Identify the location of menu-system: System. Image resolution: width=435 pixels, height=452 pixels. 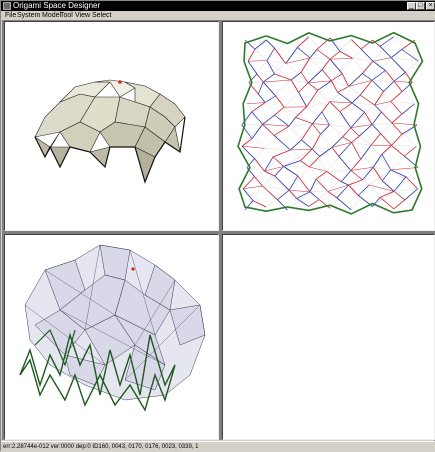
(28, 15).